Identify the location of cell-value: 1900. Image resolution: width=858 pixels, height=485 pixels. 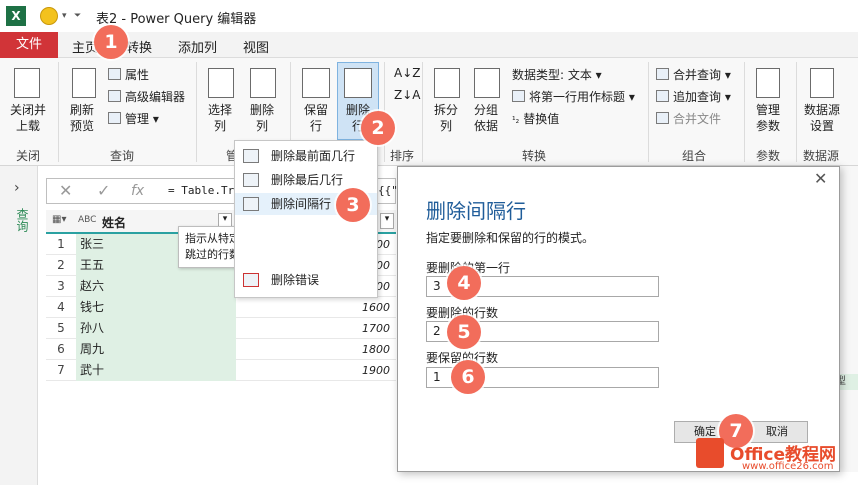
(315, 370).